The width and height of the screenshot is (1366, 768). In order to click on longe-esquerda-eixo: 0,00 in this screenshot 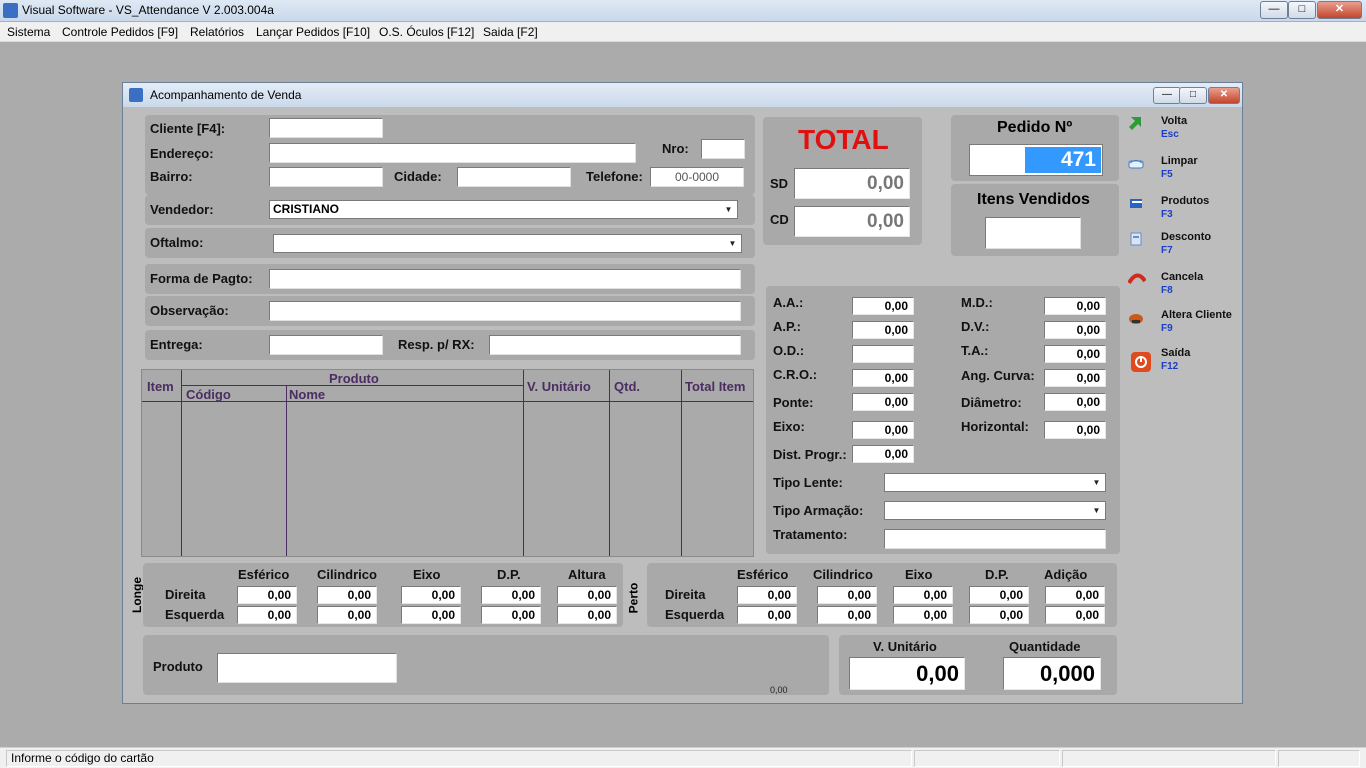, I will do `click(431, 615)`.